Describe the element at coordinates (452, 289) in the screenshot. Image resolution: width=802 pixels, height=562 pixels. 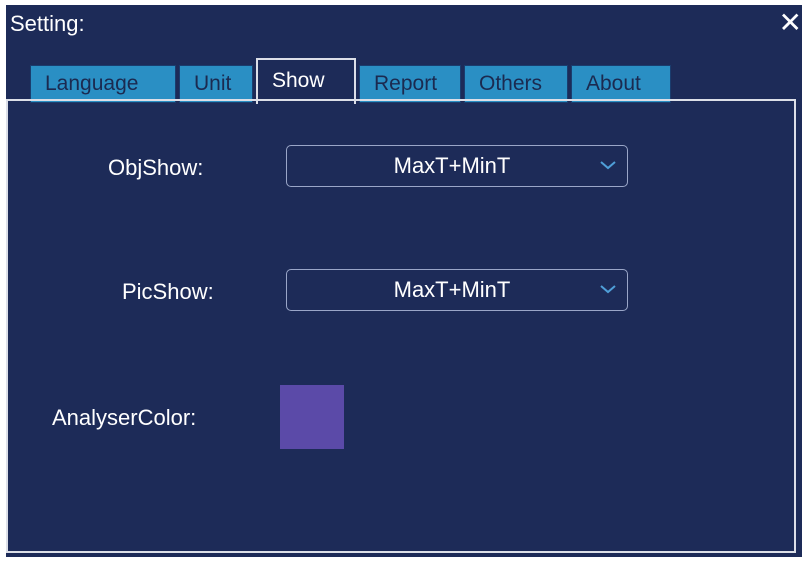
I see `pic-show-value: MaxT+MinT` at that location.